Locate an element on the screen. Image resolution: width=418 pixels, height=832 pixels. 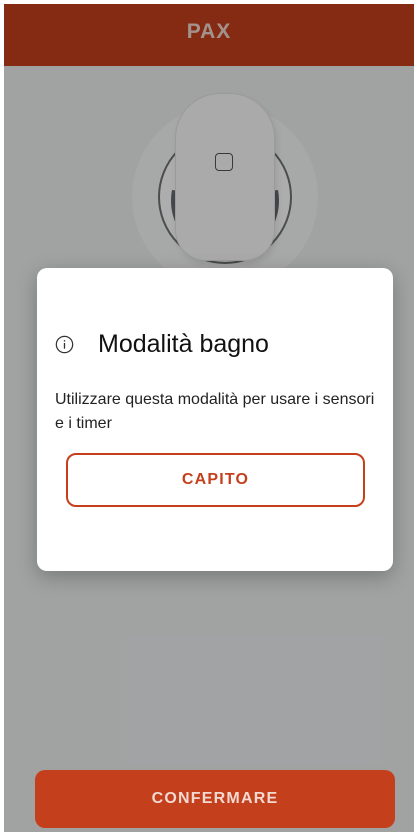
got-it-button: CAPITO is located at coordinates (215, 480).